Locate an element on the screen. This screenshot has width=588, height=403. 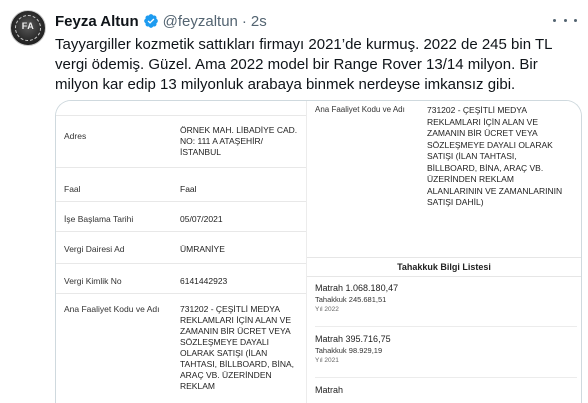
row-label: Vergi Kimlik No is located at coordinates (93, 281).